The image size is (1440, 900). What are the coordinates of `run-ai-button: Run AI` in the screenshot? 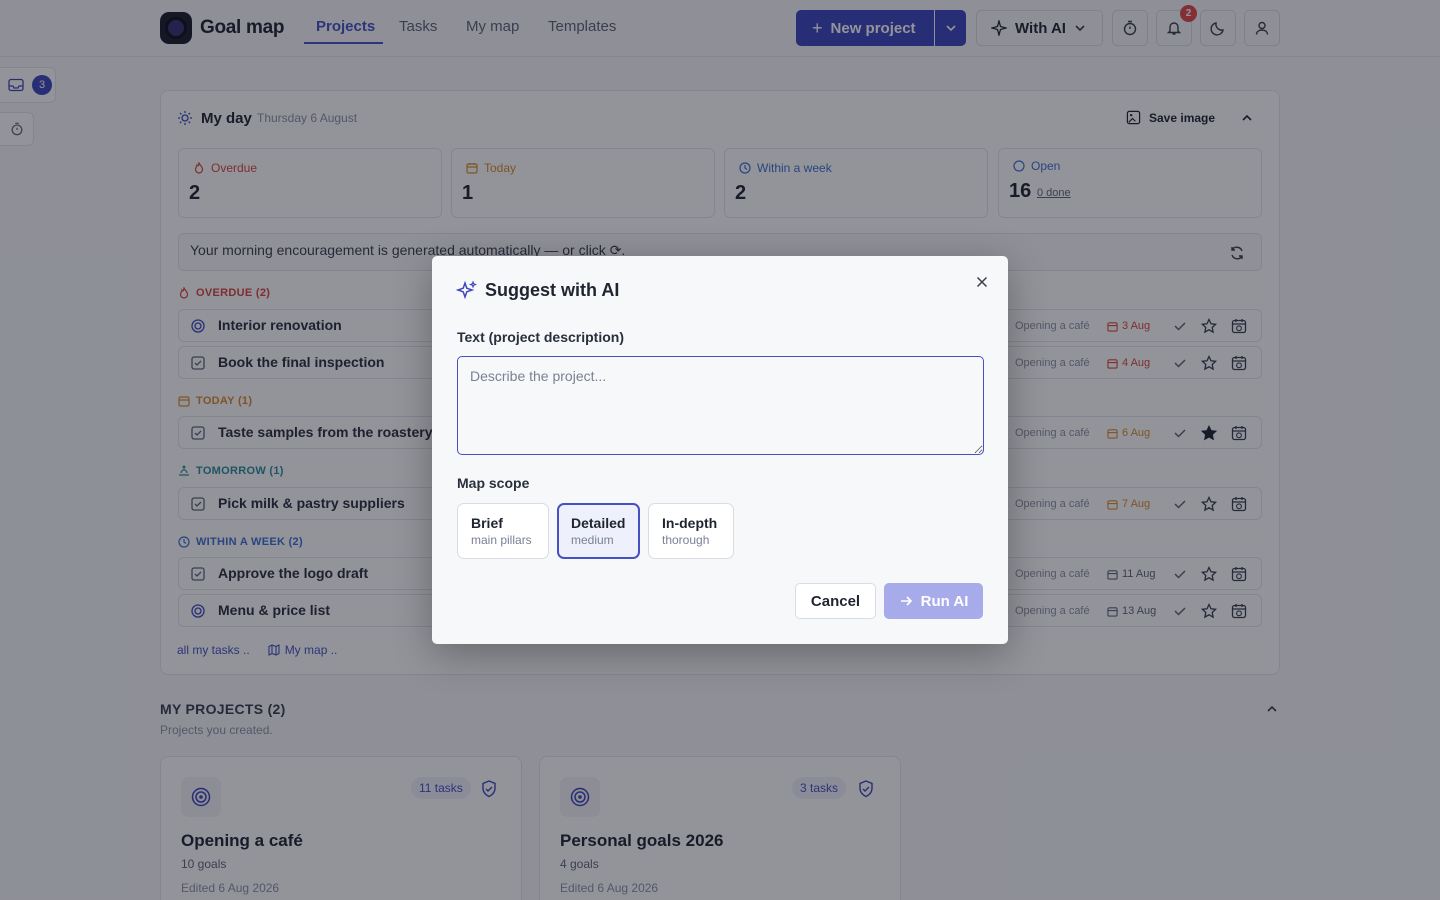 It's located at (933, 601).